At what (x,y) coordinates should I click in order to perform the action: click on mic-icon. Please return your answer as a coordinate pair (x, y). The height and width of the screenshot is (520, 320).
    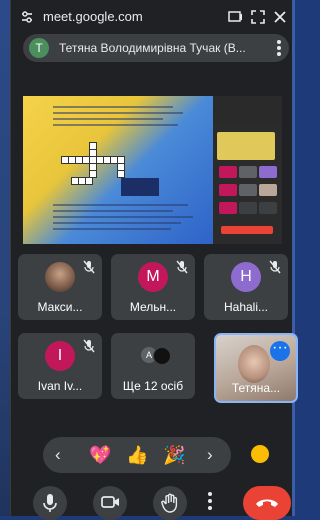
    Looking at the image, I should click on (50, 503).